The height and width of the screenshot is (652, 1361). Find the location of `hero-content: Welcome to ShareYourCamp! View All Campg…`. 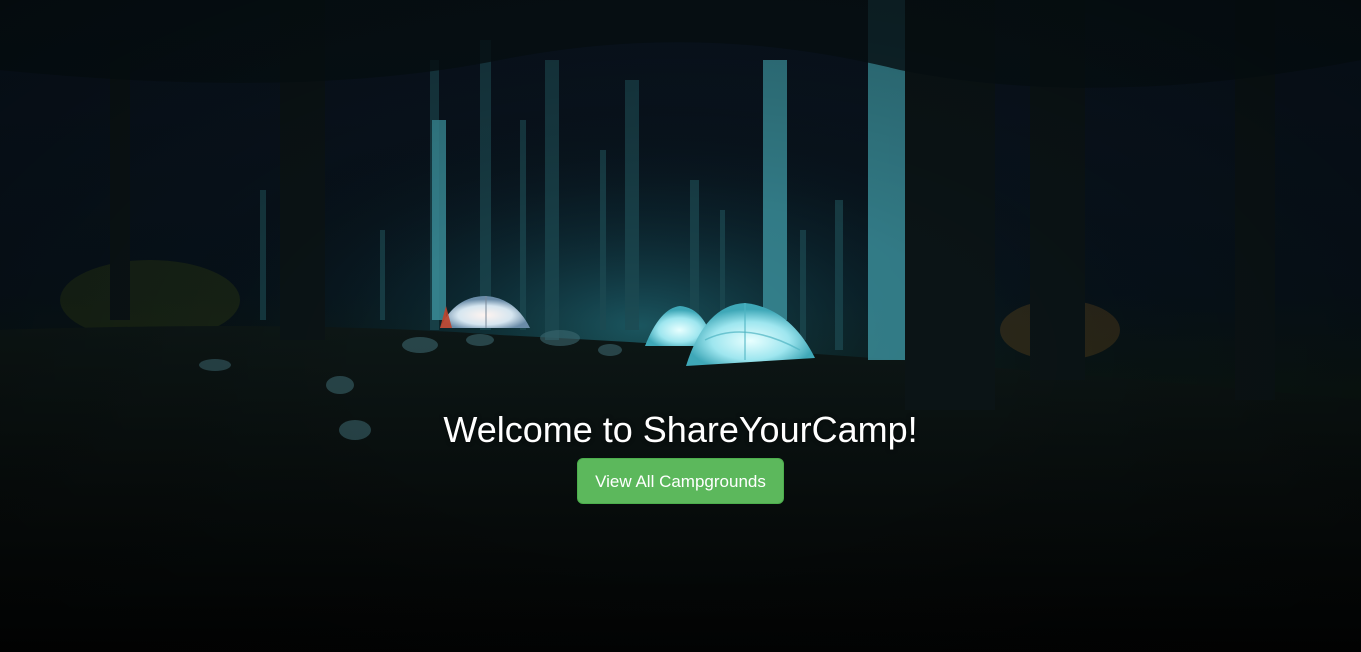

hero-content: Welcome to ShareYourCamp! View All Campg… is located at coordinates (680, 456).